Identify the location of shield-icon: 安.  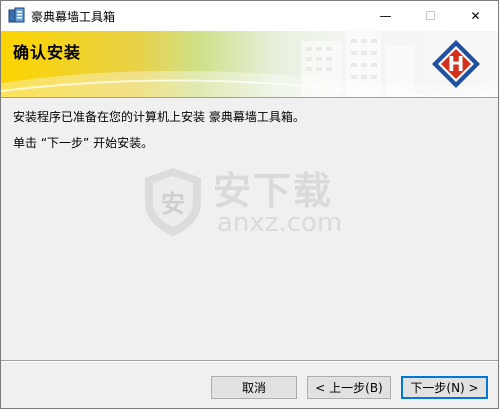
(173, 202).